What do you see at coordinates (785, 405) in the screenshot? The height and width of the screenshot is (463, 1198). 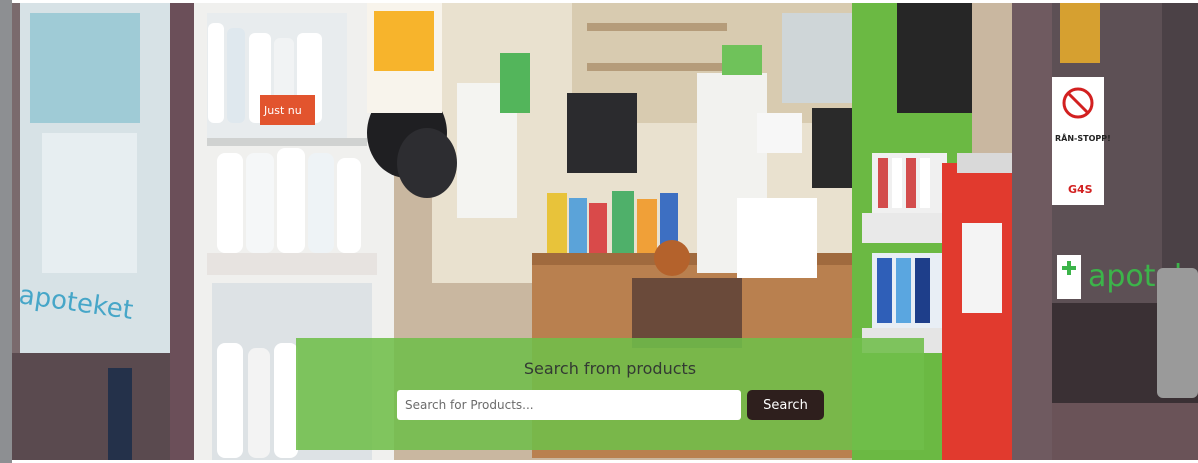 I see `search-button: Search` at bounding box center [785, 405].